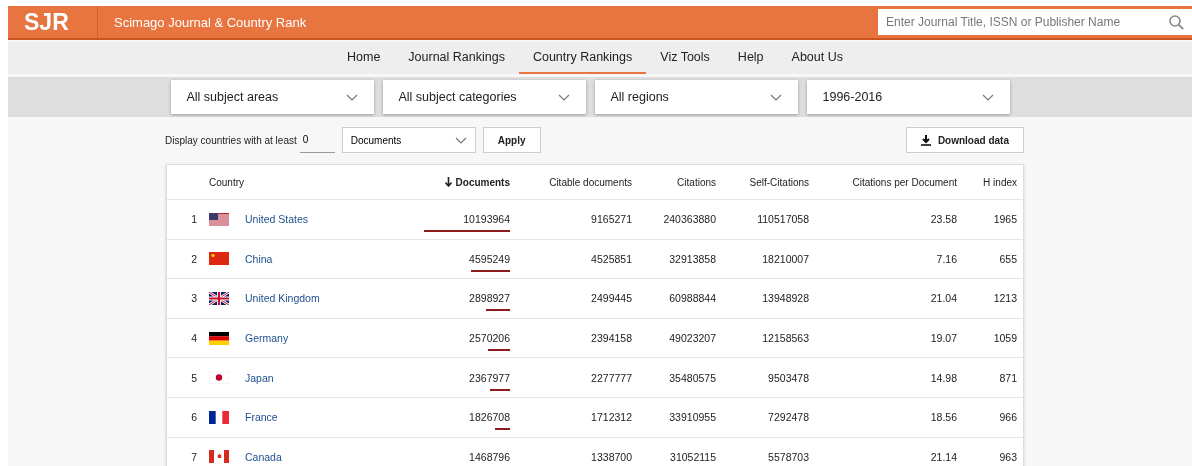  What do you see at coordinates (408, 140) in the screenshot?
I see `metric-dropdown: Documents` at bounding box center [408, 140].